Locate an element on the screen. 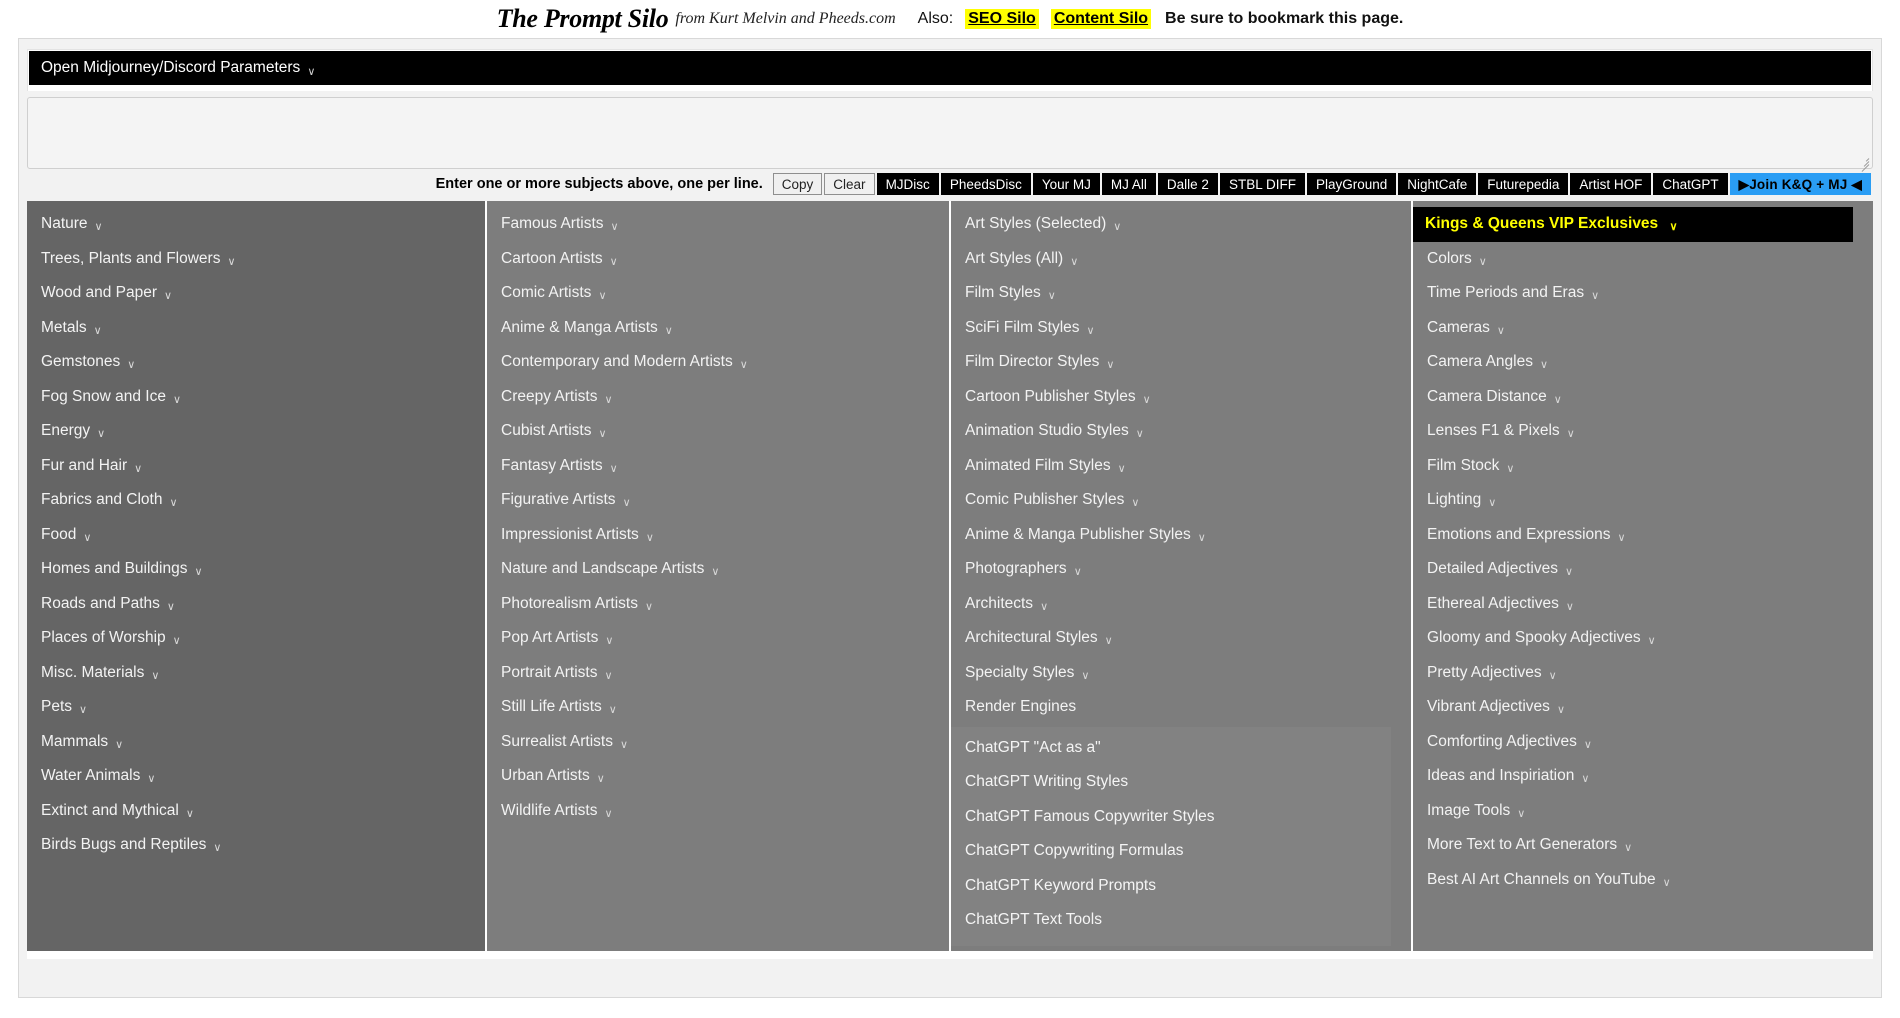  category-item-subject: Homes and Buildings ∨ is located at coordinates (256, 569).